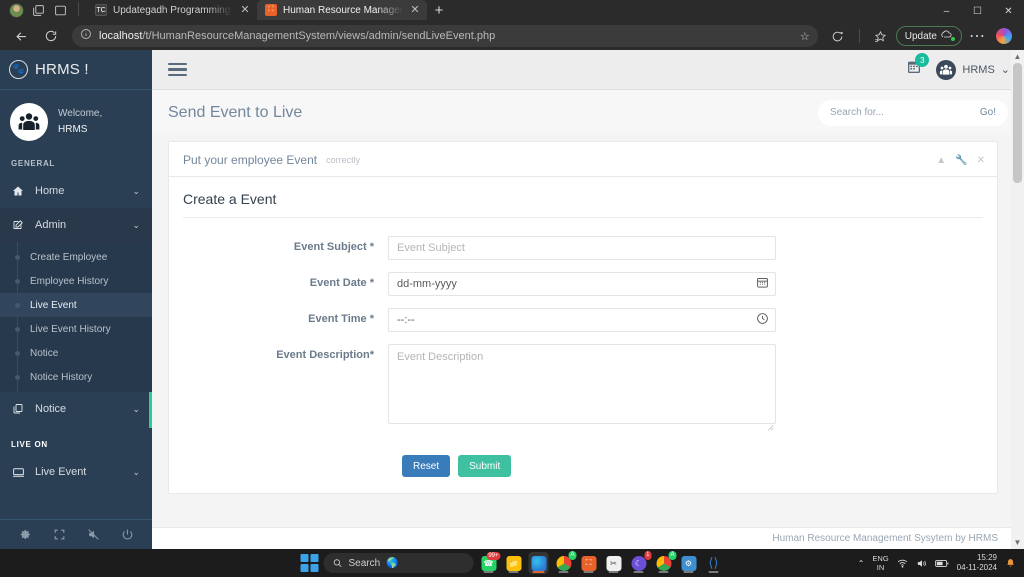 The height and width of the screenshot is (577, 1024). Describe the element at coordinates (941, 160) in the screenshot. I see `chevron-up-icon: ▲` at that location.